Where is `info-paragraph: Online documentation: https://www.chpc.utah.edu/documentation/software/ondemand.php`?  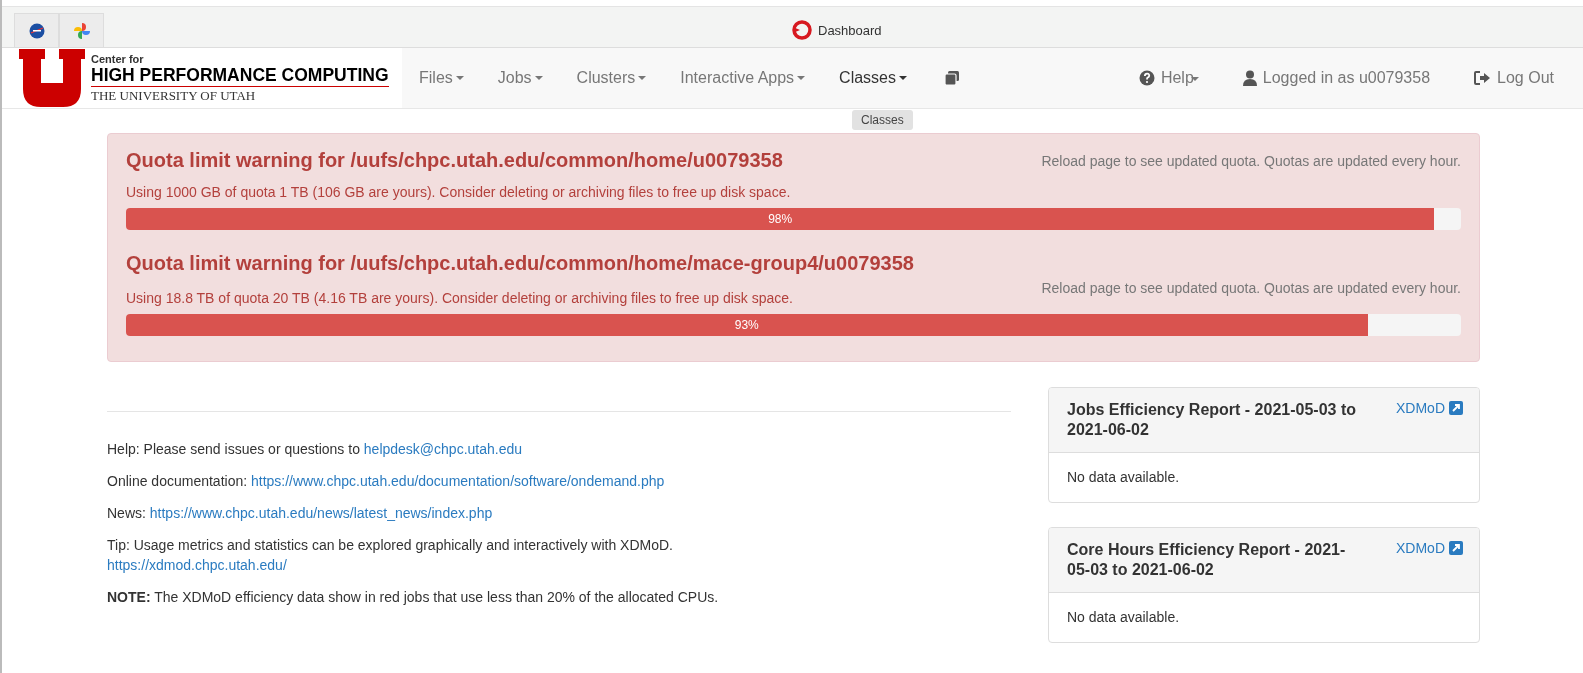
info-paragraph: Online documentation: https://www.chpc.utah.edu/documentation/software/ondemand.php is located at coordinates (386, 481).